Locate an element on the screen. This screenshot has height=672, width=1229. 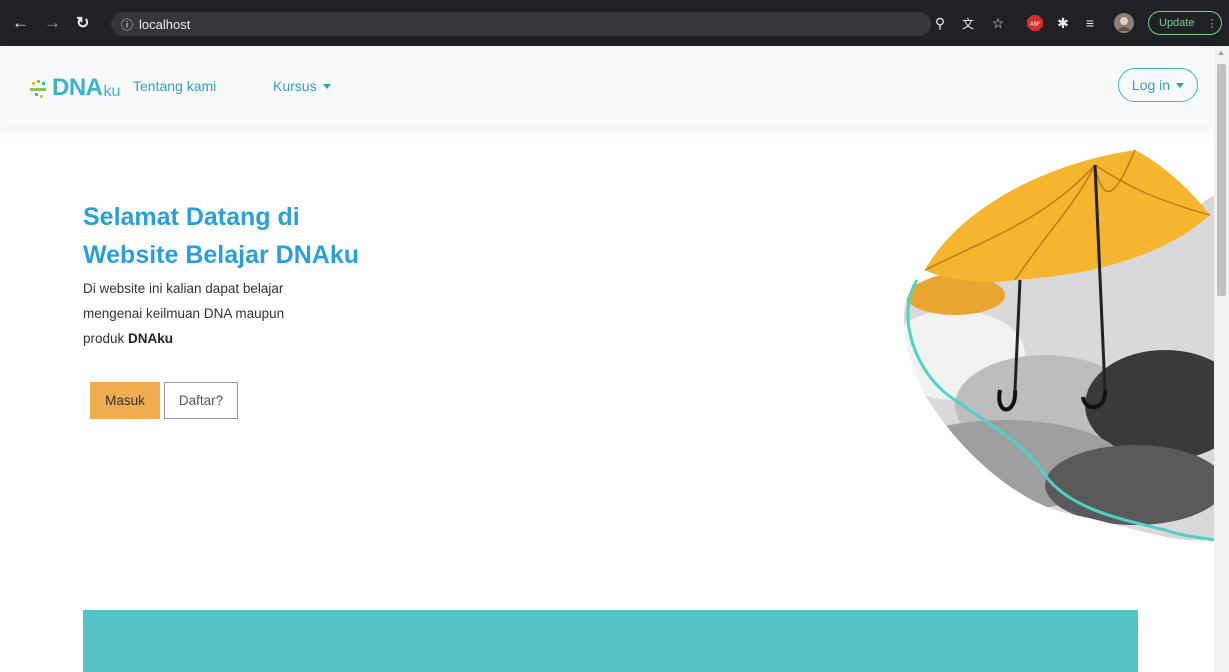
key-icon: ⚲ is located at coordinates (940, 23).